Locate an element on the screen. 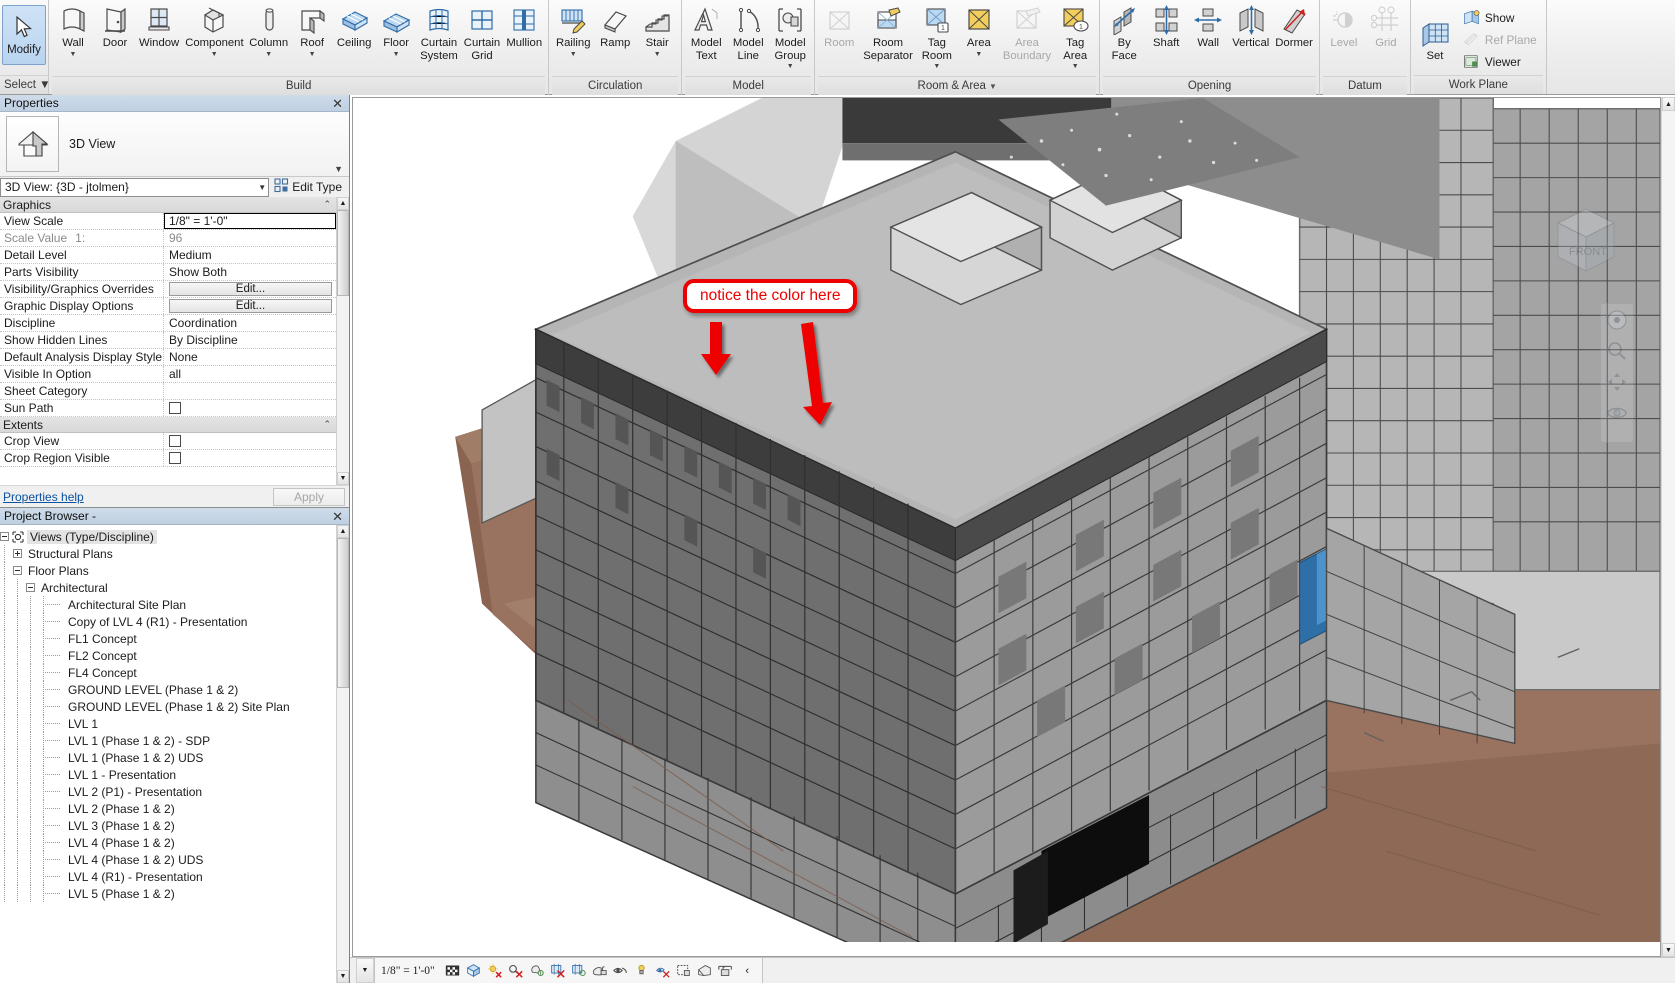 This screenshot has width=1675, height=983. project-browser-folder: Views (Type/Discipline) is located at coordinates (168, 536).